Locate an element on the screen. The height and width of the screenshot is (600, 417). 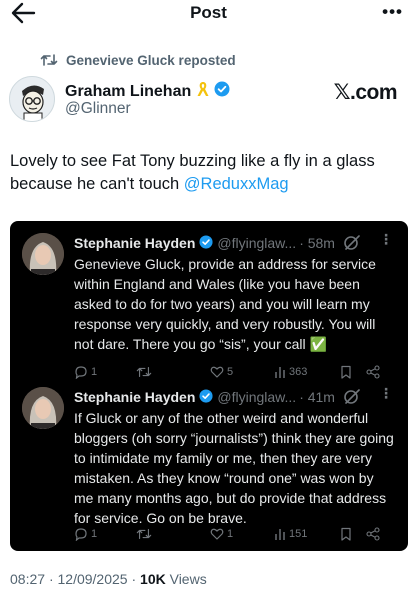
page-title: Post is located at coordinates (208, 12).